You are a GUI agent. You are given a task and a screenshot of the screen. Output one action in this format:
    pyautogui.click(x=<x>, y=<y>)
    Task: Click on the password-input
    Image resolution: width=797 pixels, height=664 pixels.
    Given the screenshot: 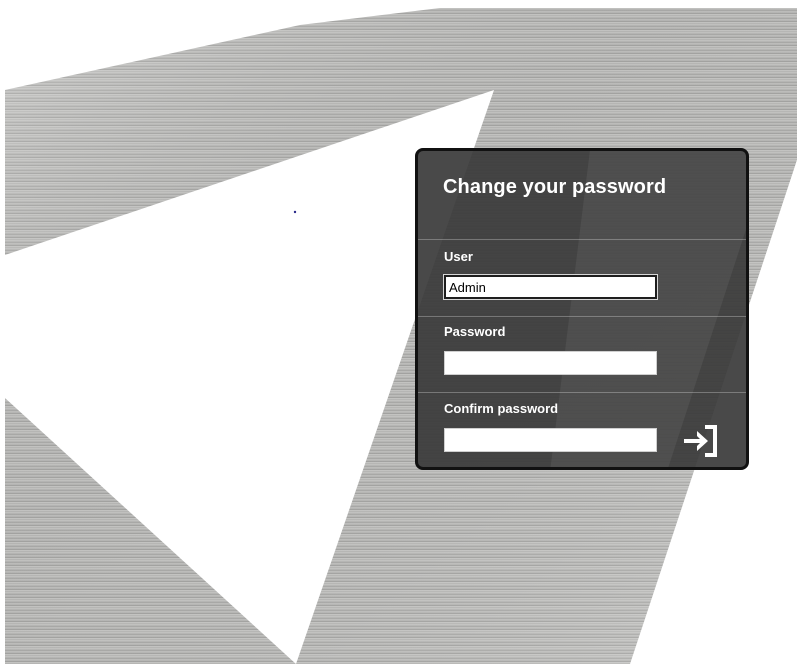 What is the action you would take?
    pyautogui.click(x=550, y=363)
    